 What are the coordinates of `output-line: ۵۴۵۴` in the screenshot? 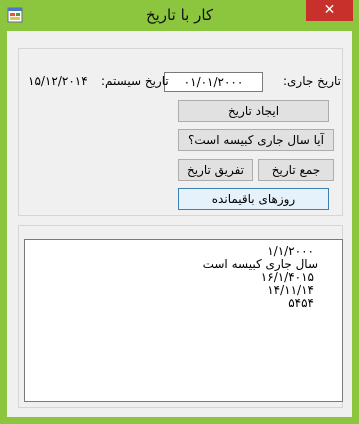 It's located at (301, 303).